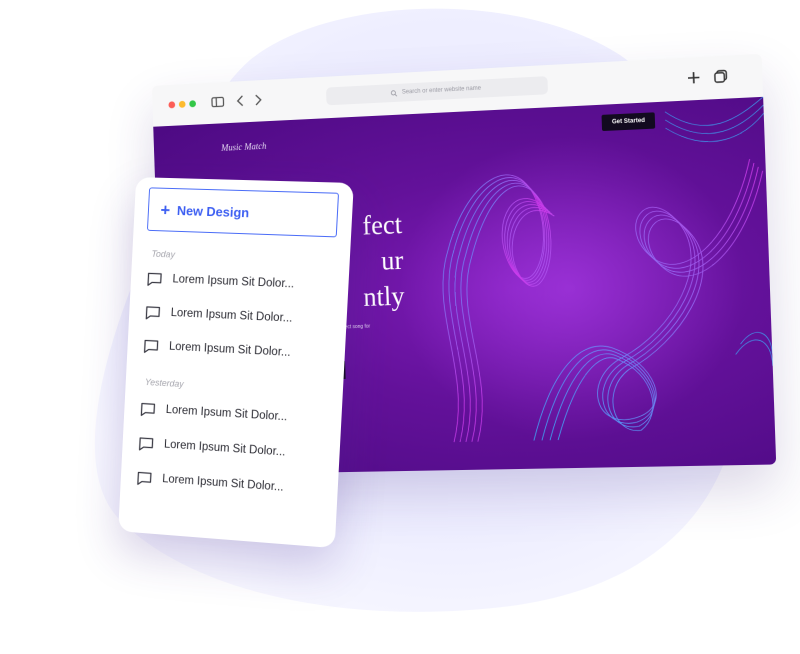 Image resolution: width=800 pixels, height=654 pixels. Describe the element at coordinates (258, 100) in the screenshot. I see `forward-icon` at that location.